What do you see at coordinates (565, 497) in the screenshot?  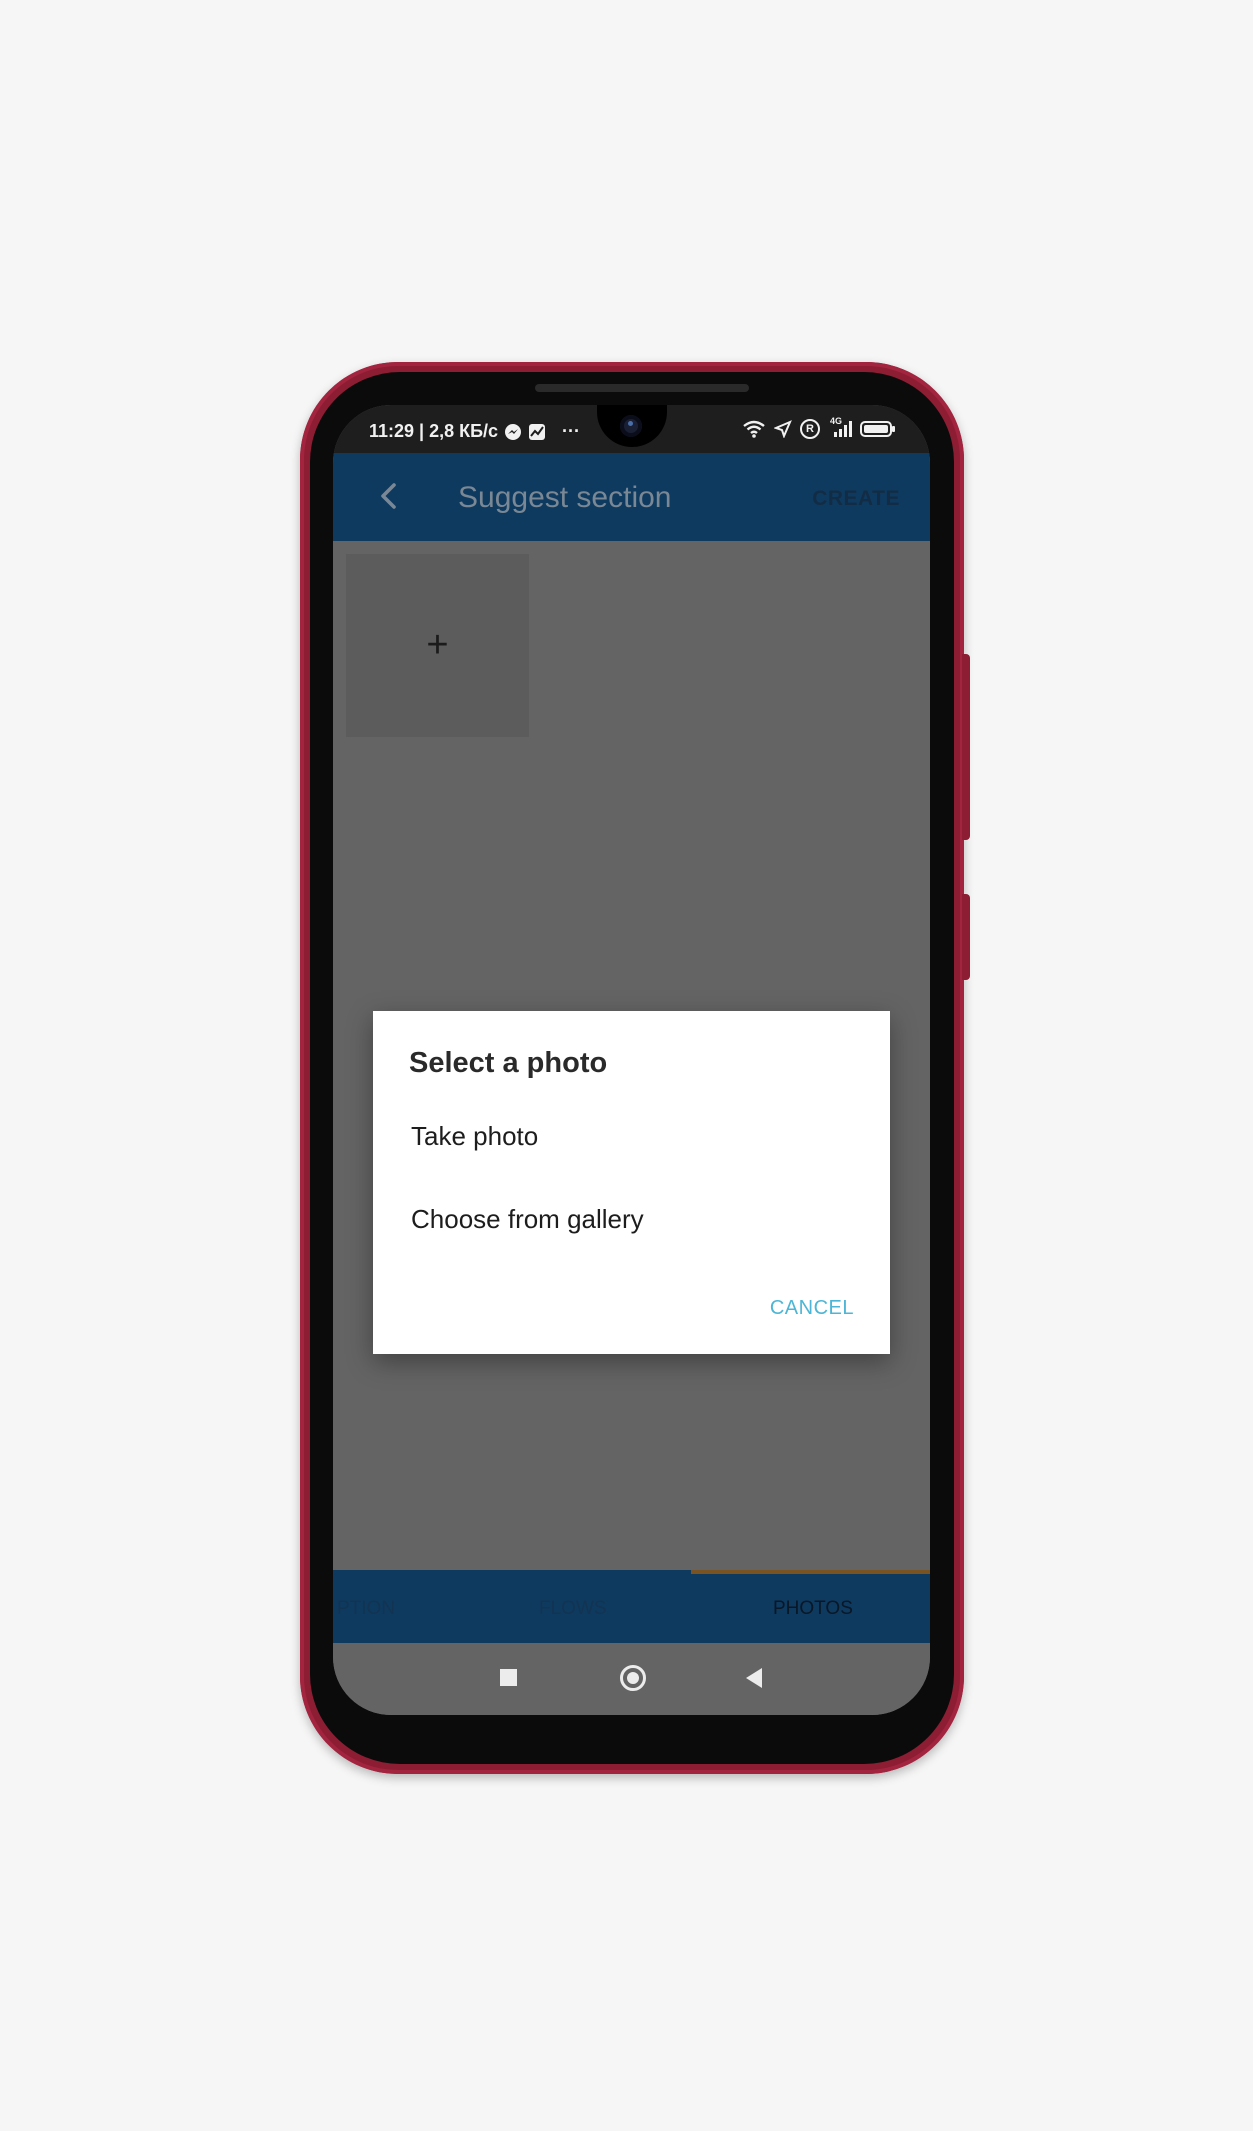 I see `page-title: Suggest section` at bounding box center [565, 497].